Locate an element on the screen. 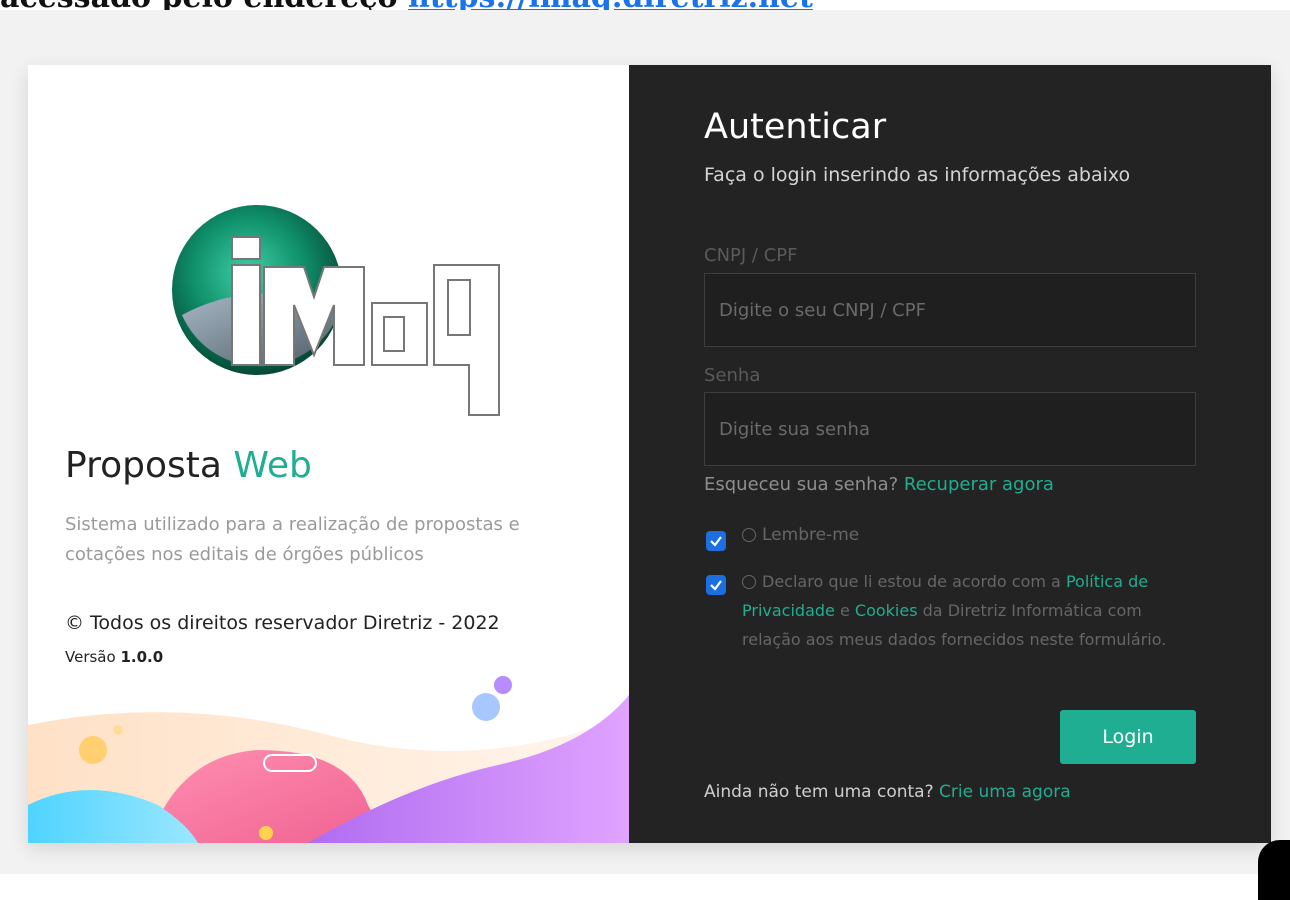 This screenshot has width=1290, height=900. remember-checkbox is located at coordinates (716, 541).